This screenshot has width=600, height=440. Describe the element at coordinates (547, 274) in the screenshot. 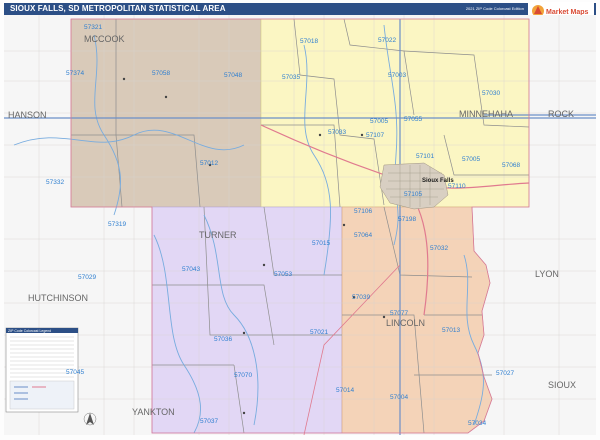

I see `county-label-lyon: LYON` at that location.